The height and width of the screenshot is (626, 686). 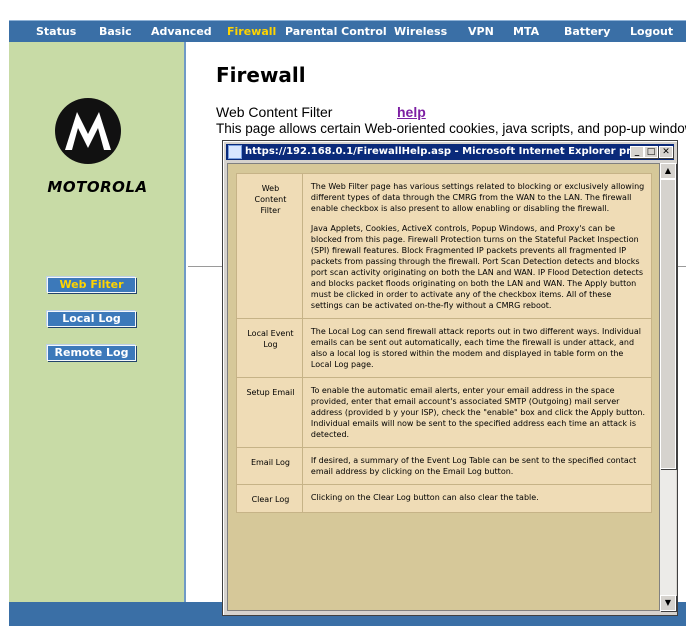 I want to click on web-filter-button: Web Filter, so click(x=91, y=285).